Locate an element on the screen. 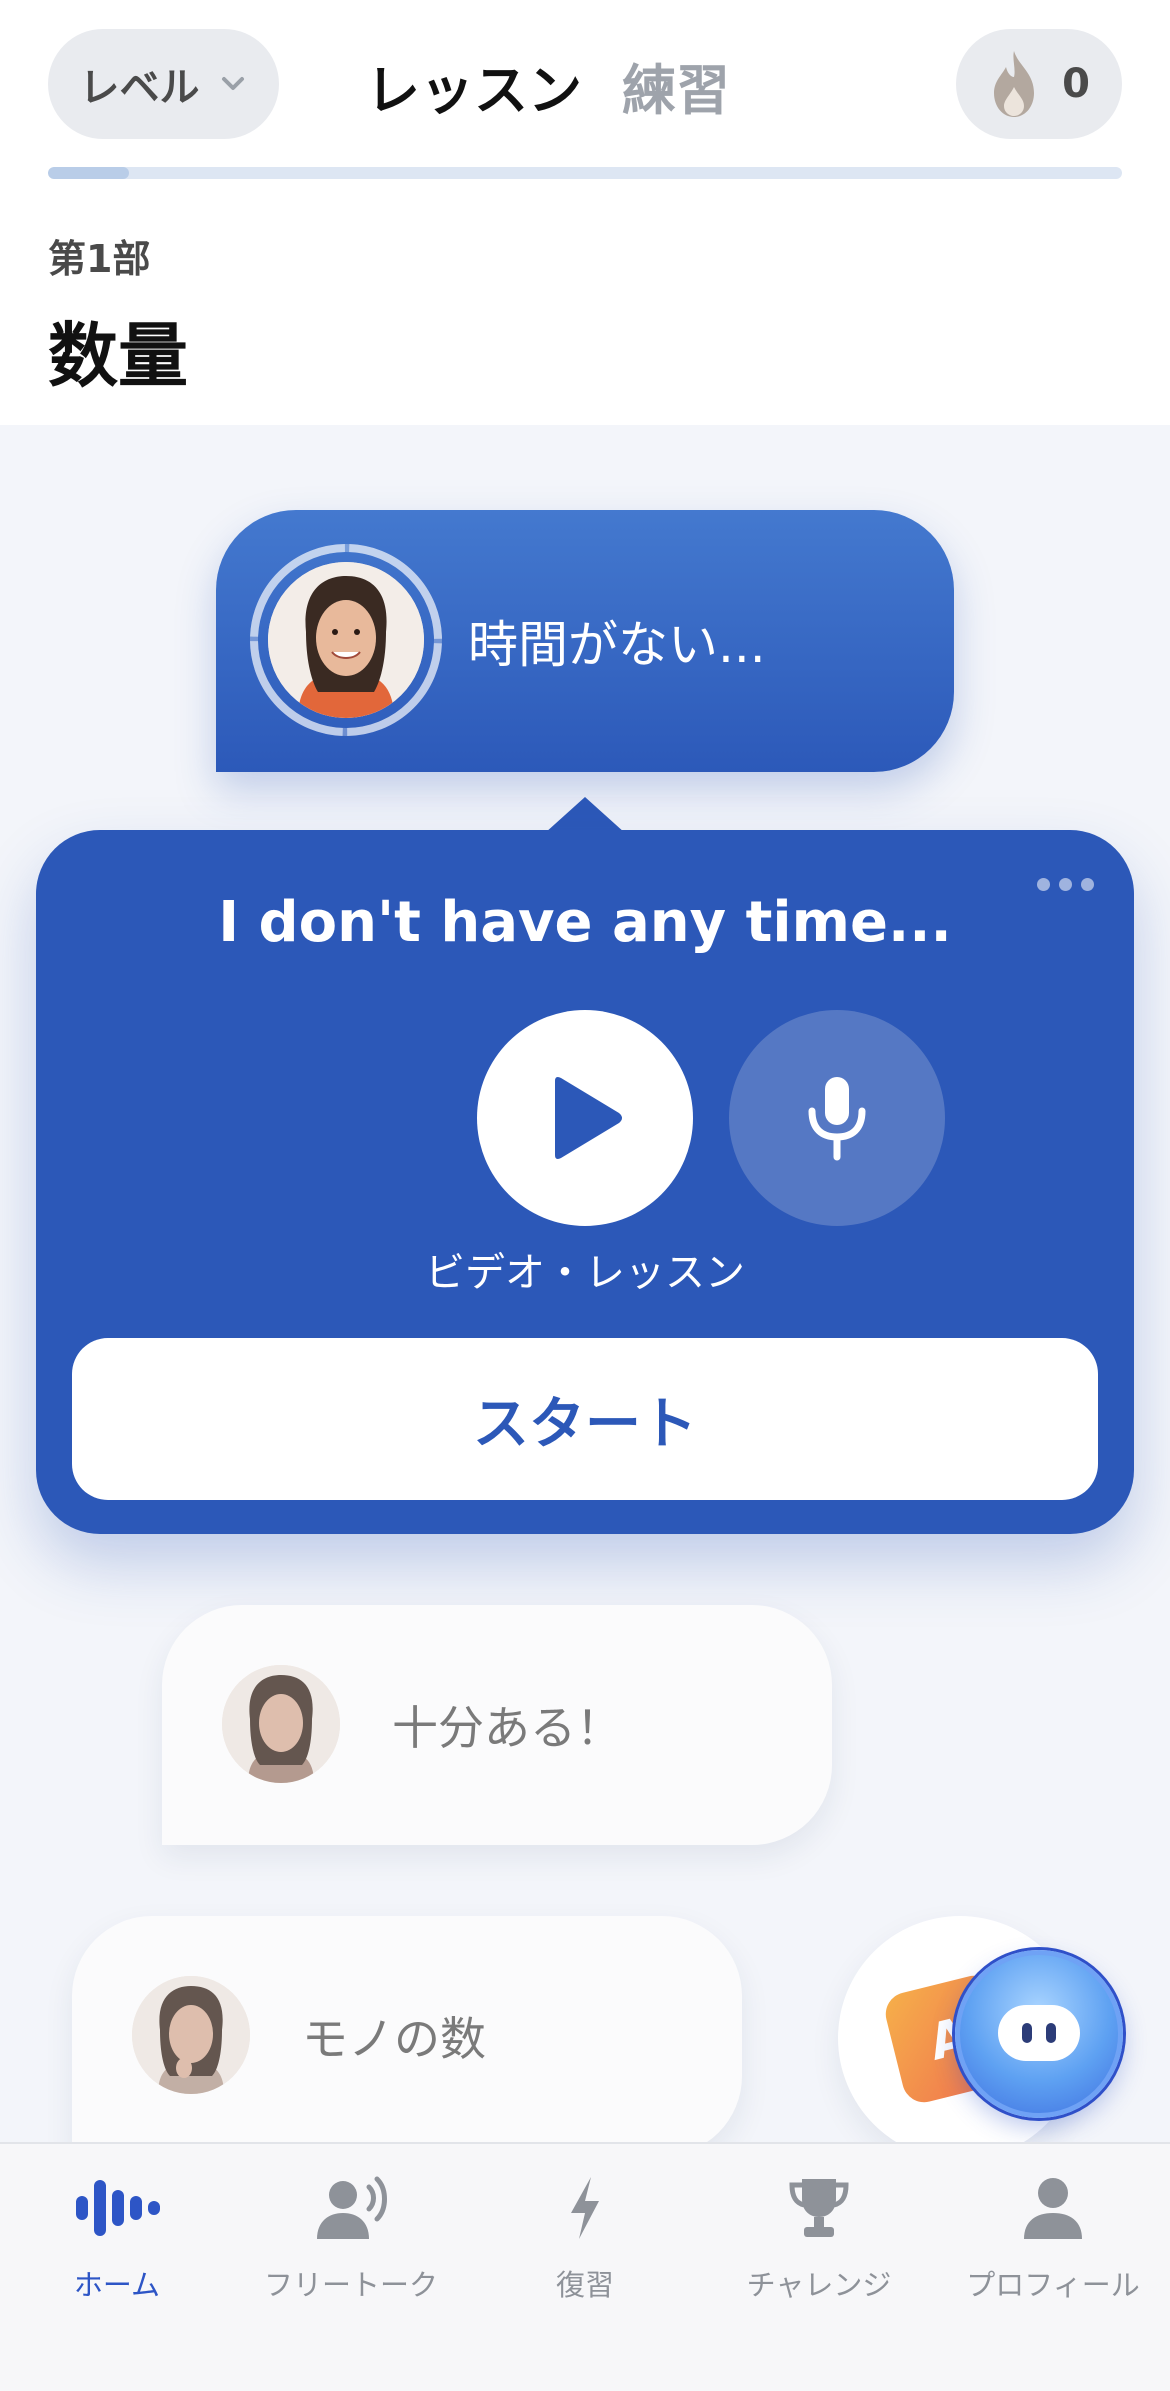 This screenshot has width=1170, height=2391. section-title: 数量 is located at coordinates (118, 356).